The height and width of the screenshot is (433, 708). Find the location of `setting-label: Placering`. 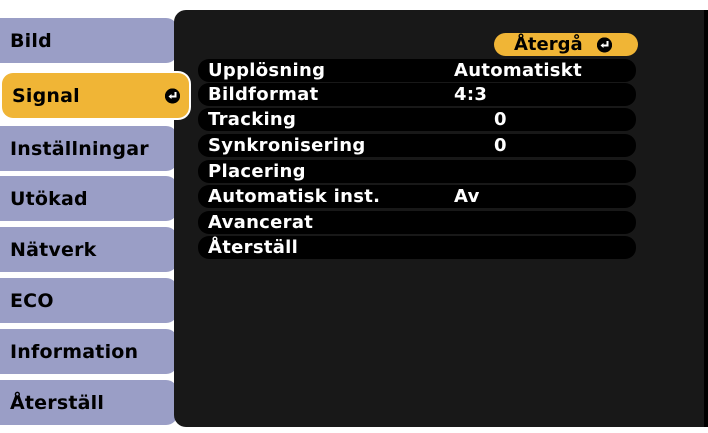

setting-label: Placering is located at coordinates (257, 171).